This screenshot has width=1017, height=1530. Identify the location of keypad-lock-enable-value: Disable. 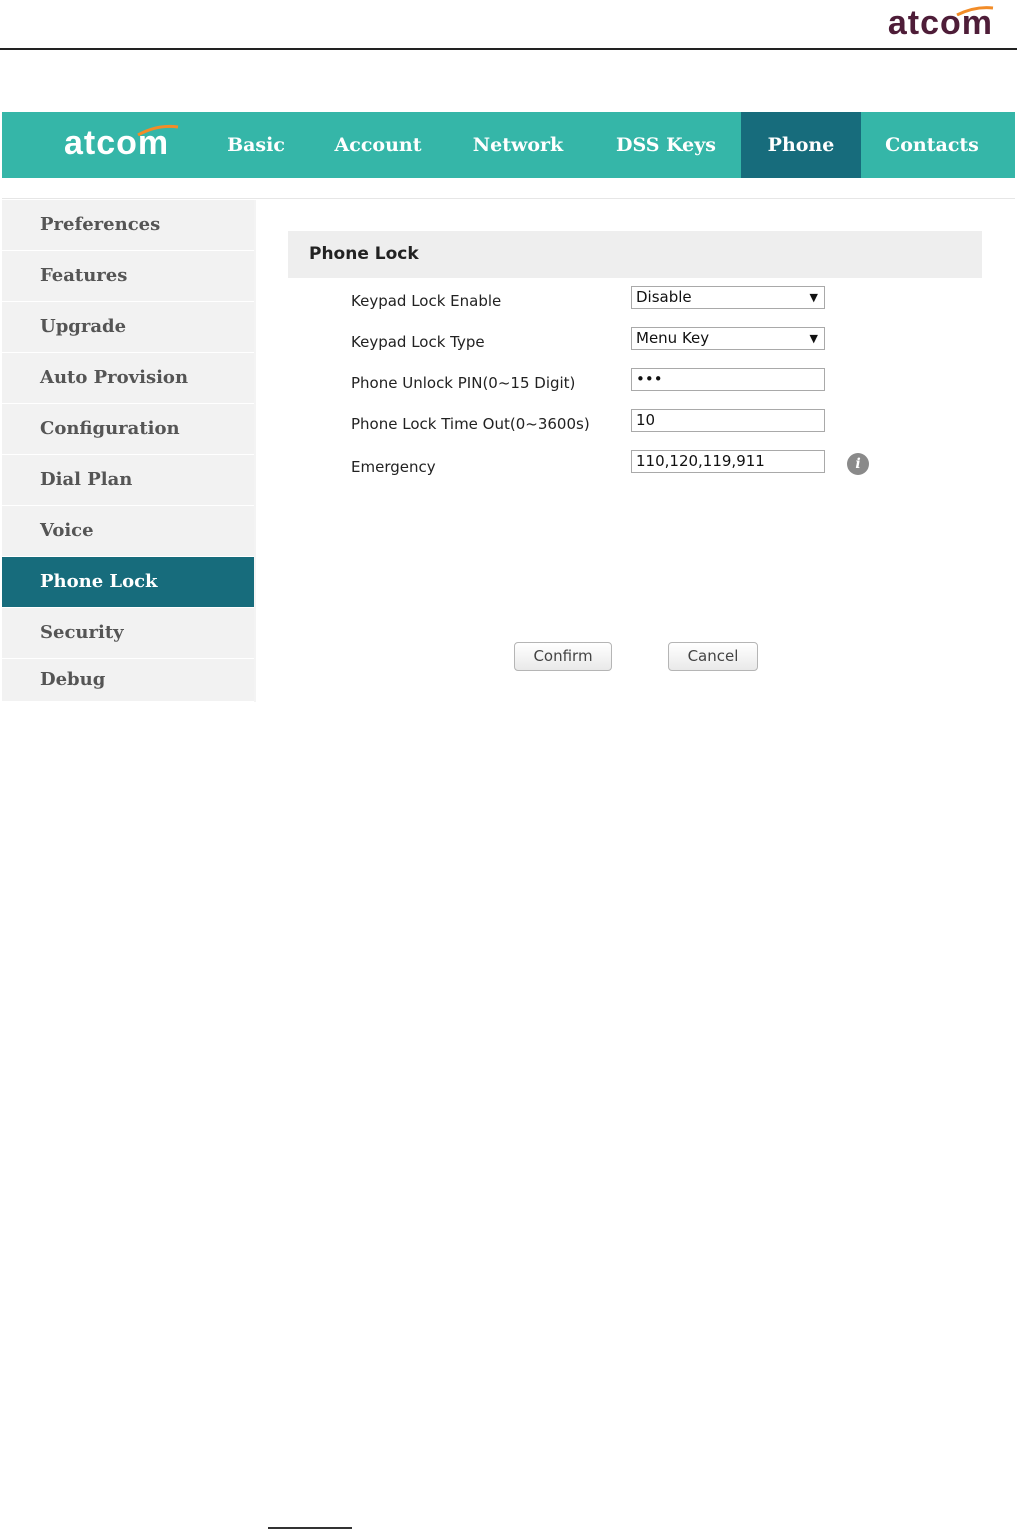
(664, 297).